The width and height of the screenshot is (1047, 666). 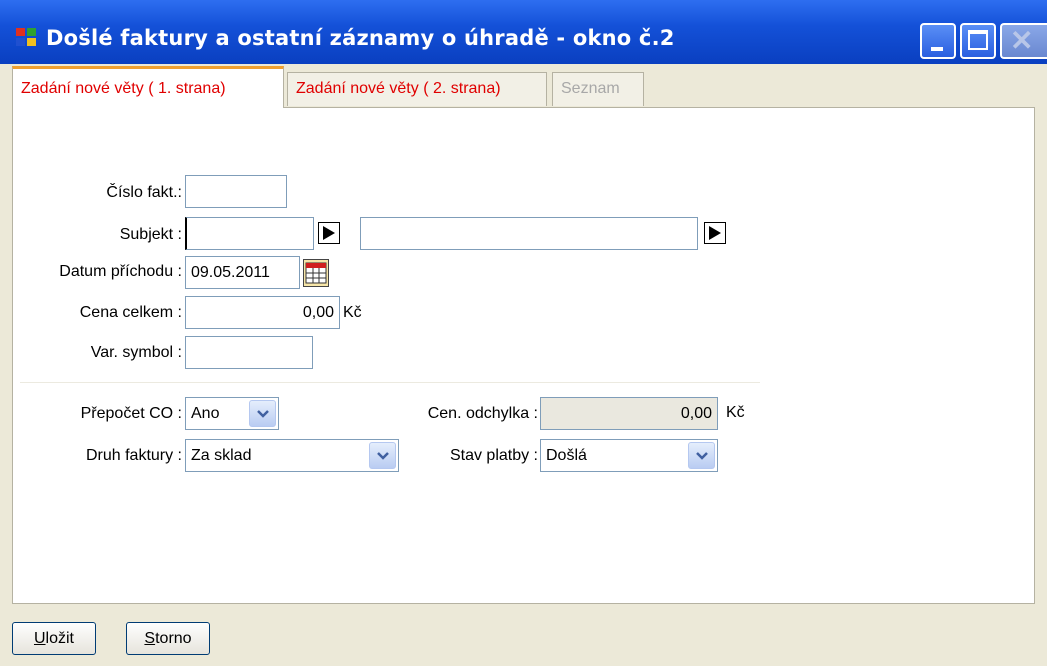 I want to click on save-button: Uložit, so click(x=54, y=638).